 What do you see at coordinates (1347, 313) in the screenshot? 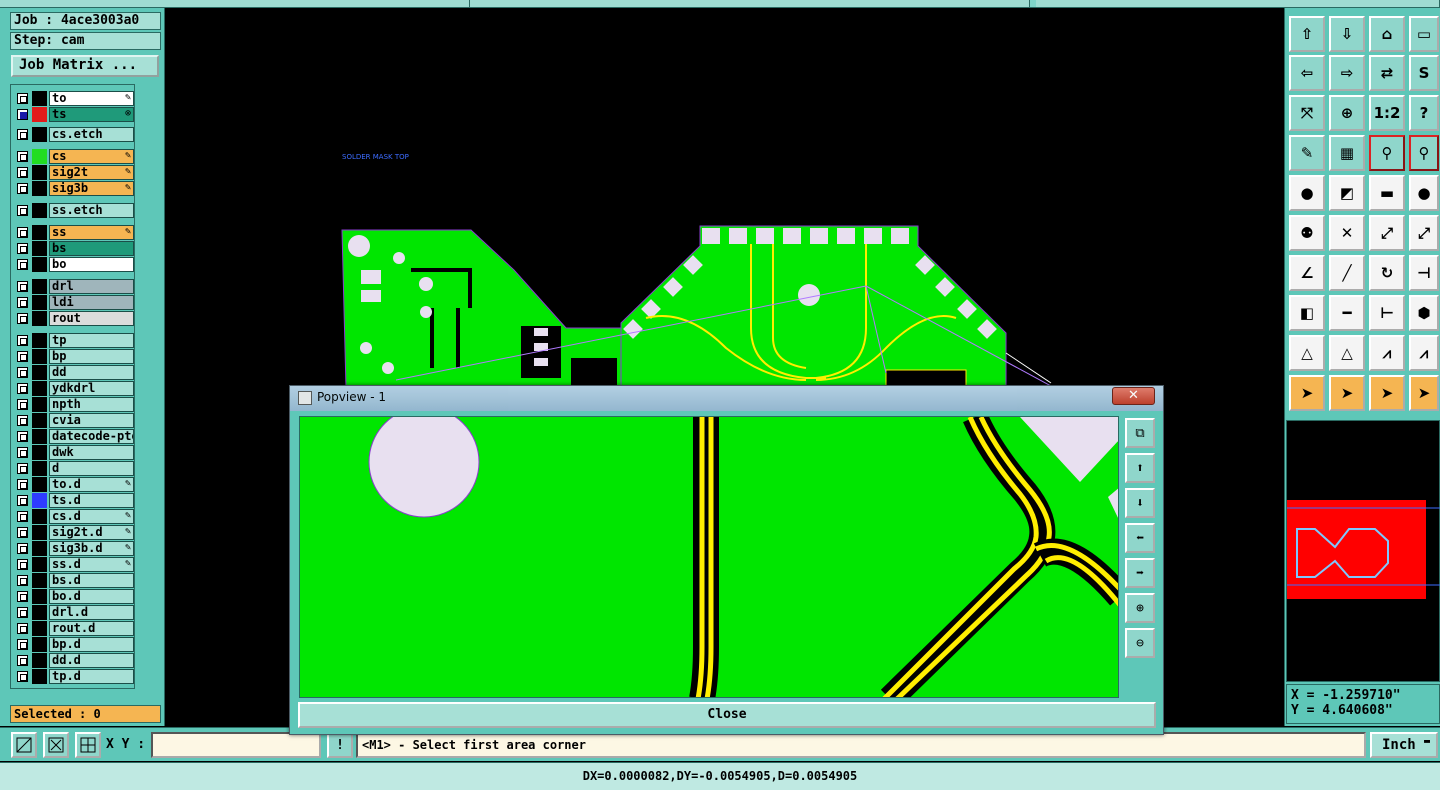
I see `hline-icon: ━` at bounding box center [1347, 313].